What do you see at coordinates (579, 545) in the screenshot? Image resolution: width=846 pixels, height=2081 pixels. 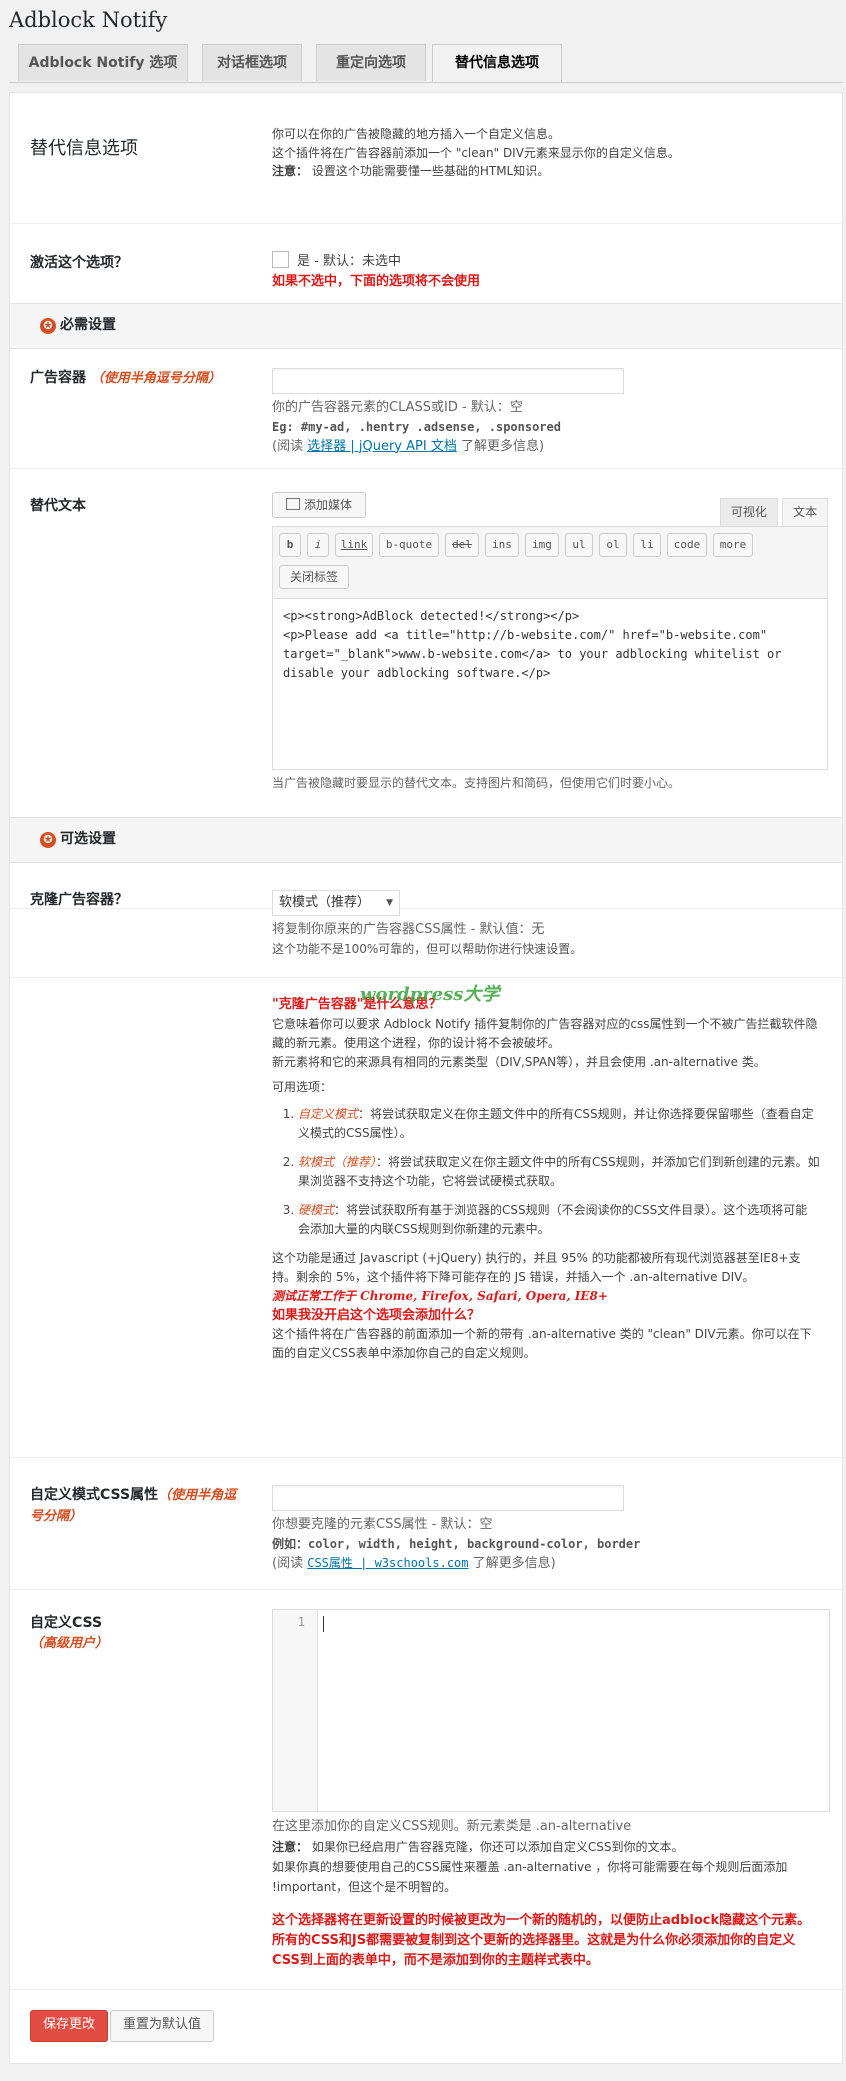 I see `qt-ul-button: ul` at bounding box center [579, 545].